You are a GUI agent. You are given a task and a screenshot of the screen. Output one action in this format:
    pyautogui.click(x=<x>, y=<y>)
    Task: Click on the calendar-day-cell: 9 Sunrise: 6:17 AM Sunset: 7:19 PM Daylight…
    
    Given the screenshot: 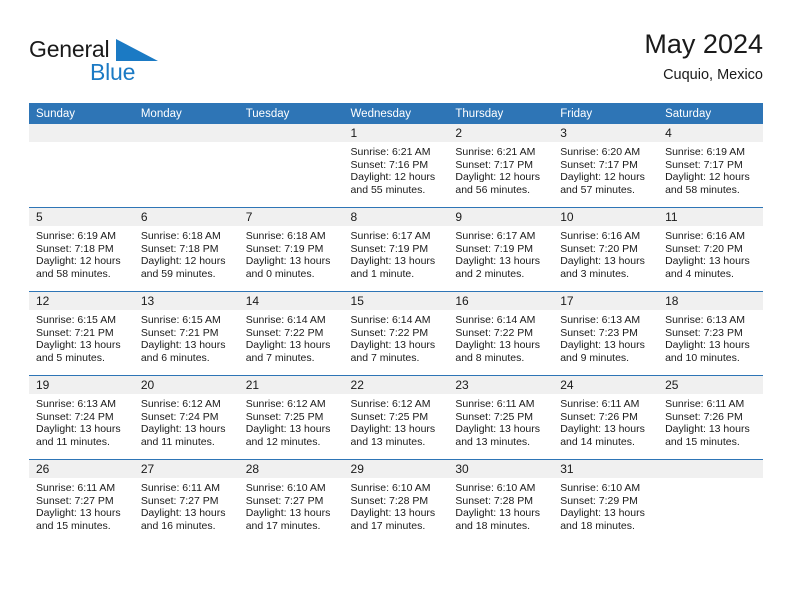 What is the action you would take?
    pyautogui.click(x=501, y=249)
    